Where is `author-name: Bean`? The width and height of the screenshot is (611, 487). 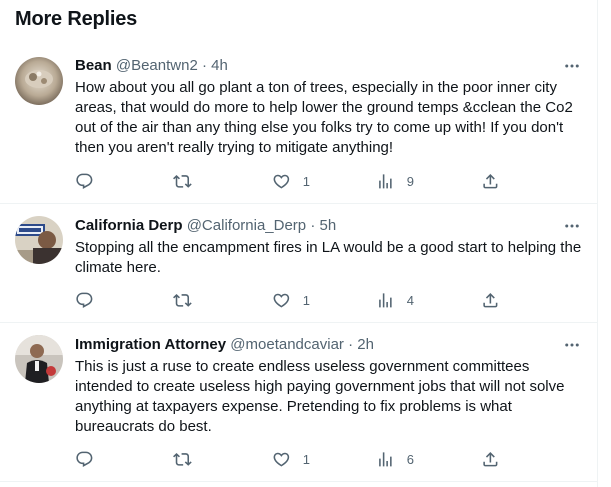 author-name: Bean is located at coordinates (93, 65).